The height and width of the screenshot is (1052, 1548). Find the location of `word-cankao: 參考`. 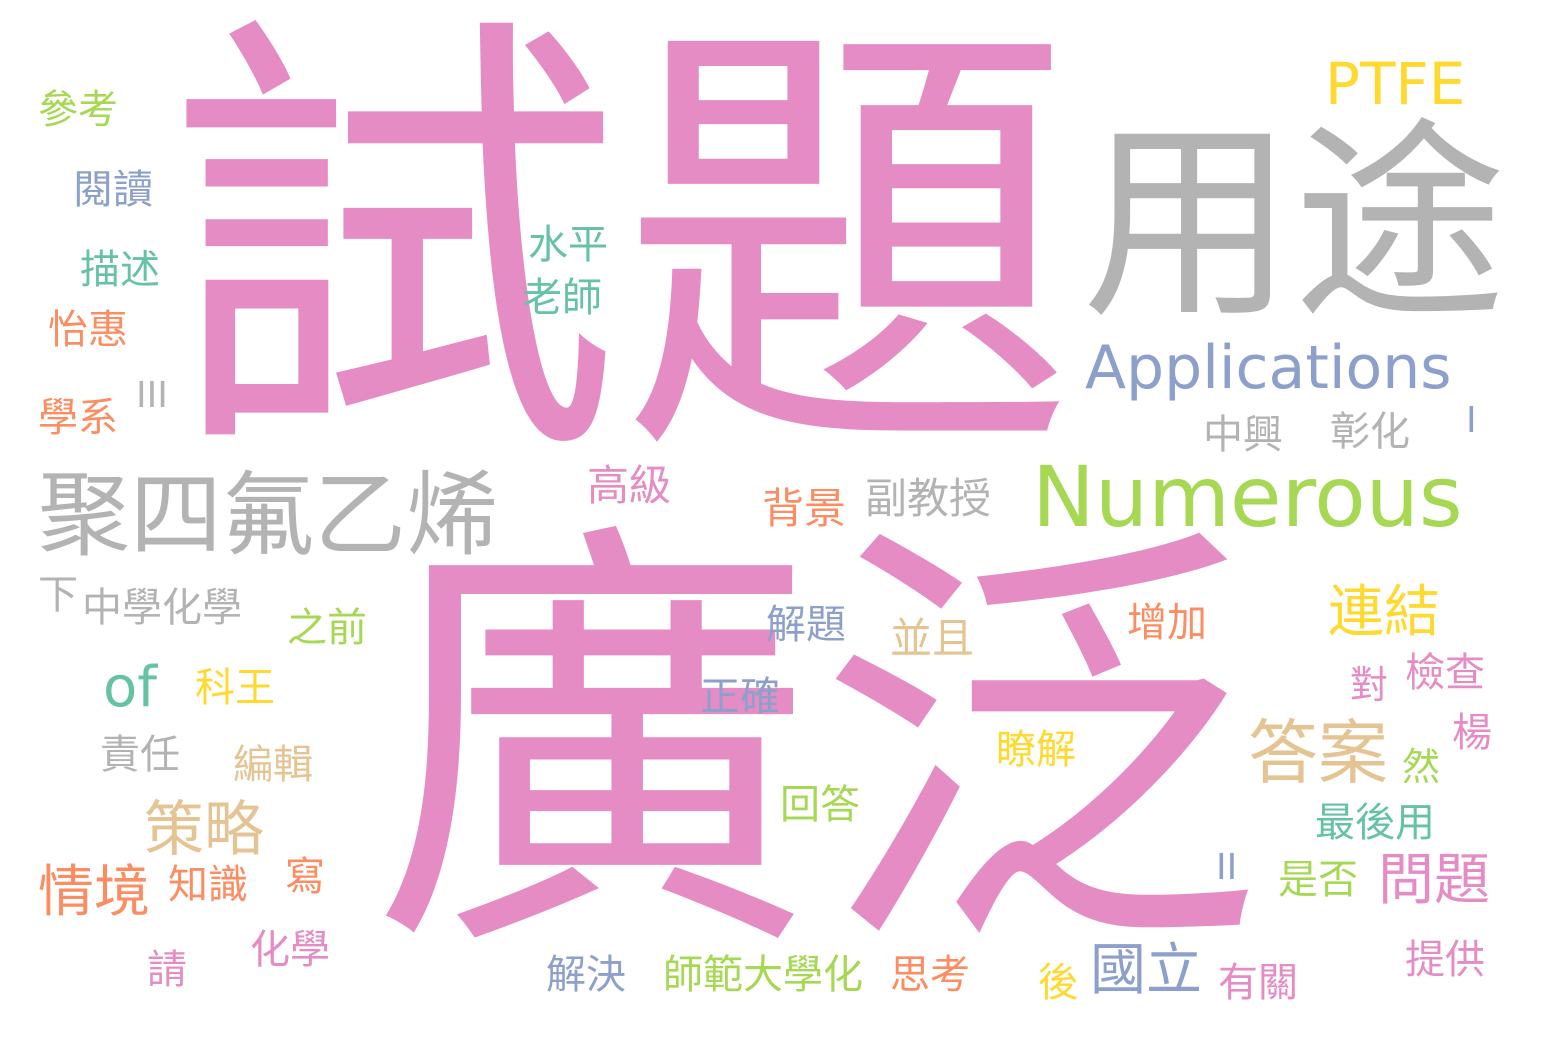

word-cankao: 參考 is located at coordinates (78, 110).